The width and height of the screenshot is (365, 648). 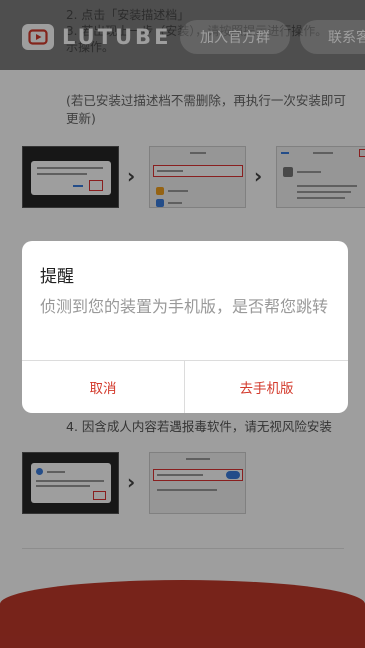 What do you see at coordinates (103, 387) in the screenshot?
I see `cancel-button: 取消` at bounding box center [103, 387].